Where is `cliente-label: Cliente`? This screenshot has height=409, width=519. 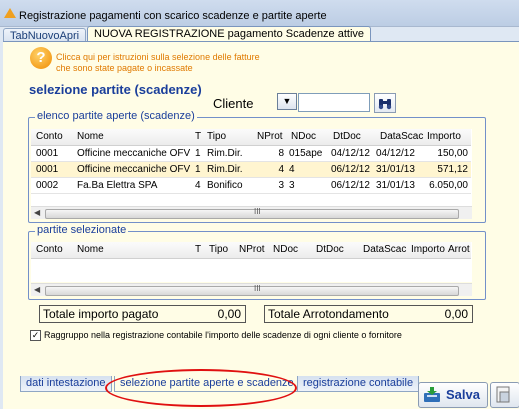
cliente-label: Cliente is located at coordinates (233, 103).